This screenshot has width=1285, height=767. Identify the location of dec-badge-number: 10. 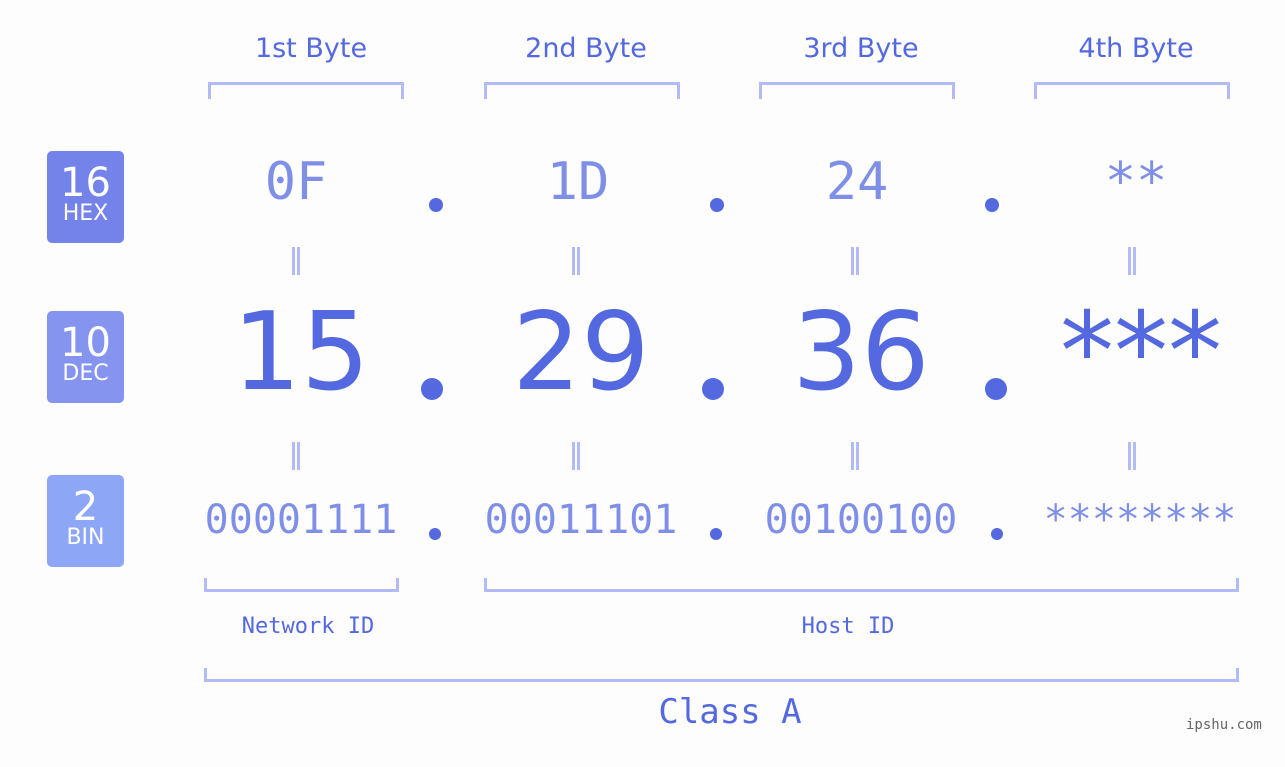
(85, 343).